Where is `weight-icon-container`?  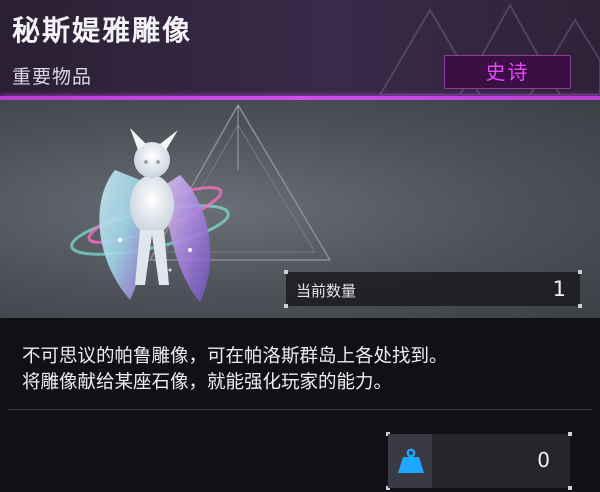
weight-icon-container is located at coordinates (410, 461).